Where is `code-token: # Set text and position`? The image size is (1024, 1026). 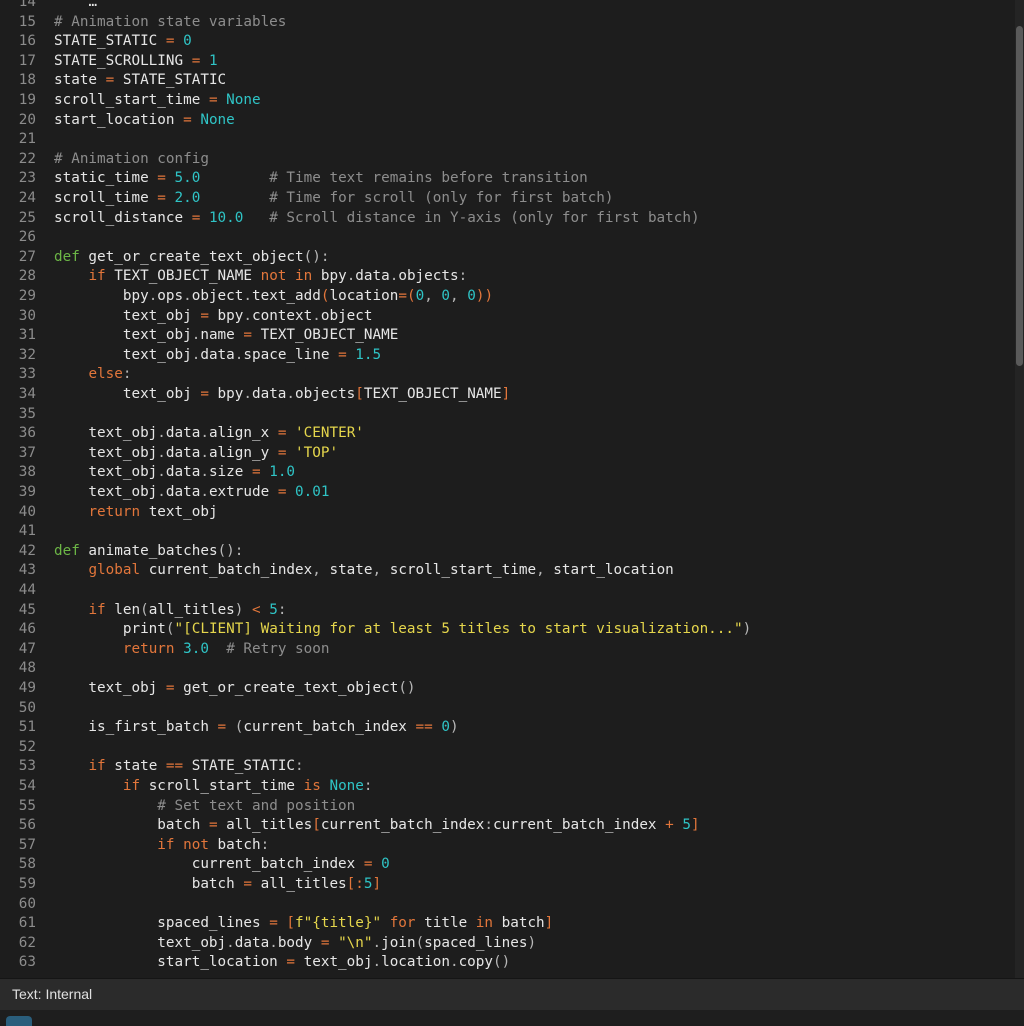
code-token: # Set text and position is located at coordinates (256, 805).